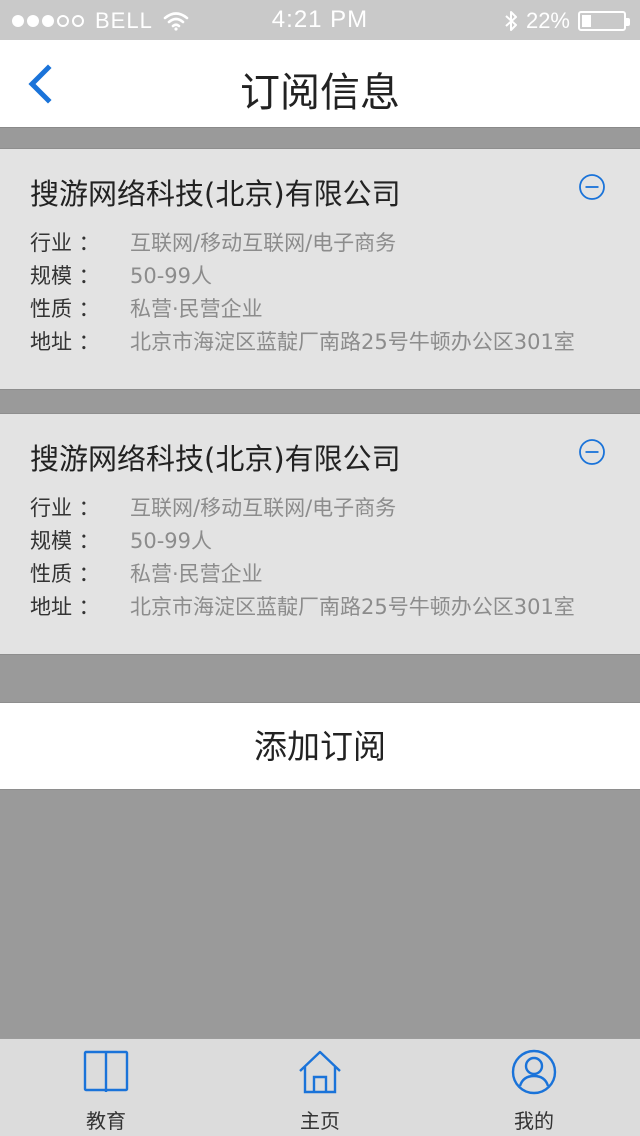 The image size is (640, 1136). I want to click on tab-label: 主页, so click(320, 1121).